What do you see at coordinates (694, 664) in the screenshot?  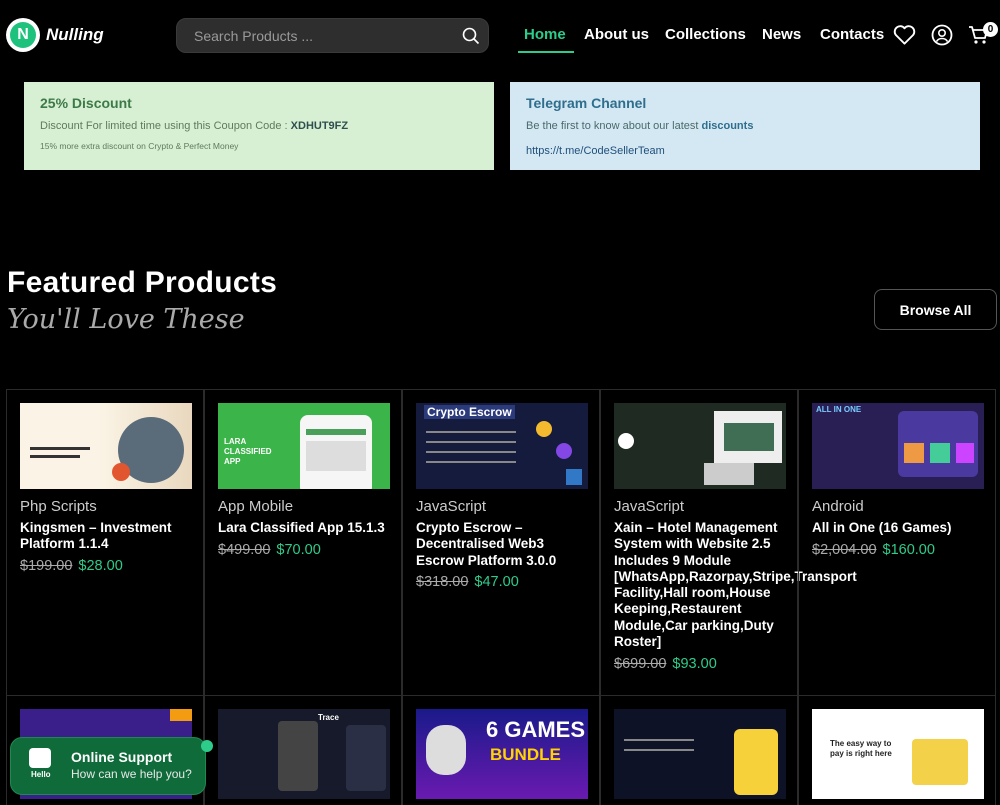 I see `sale-price: $93.00` at bounding box center [694, 664].